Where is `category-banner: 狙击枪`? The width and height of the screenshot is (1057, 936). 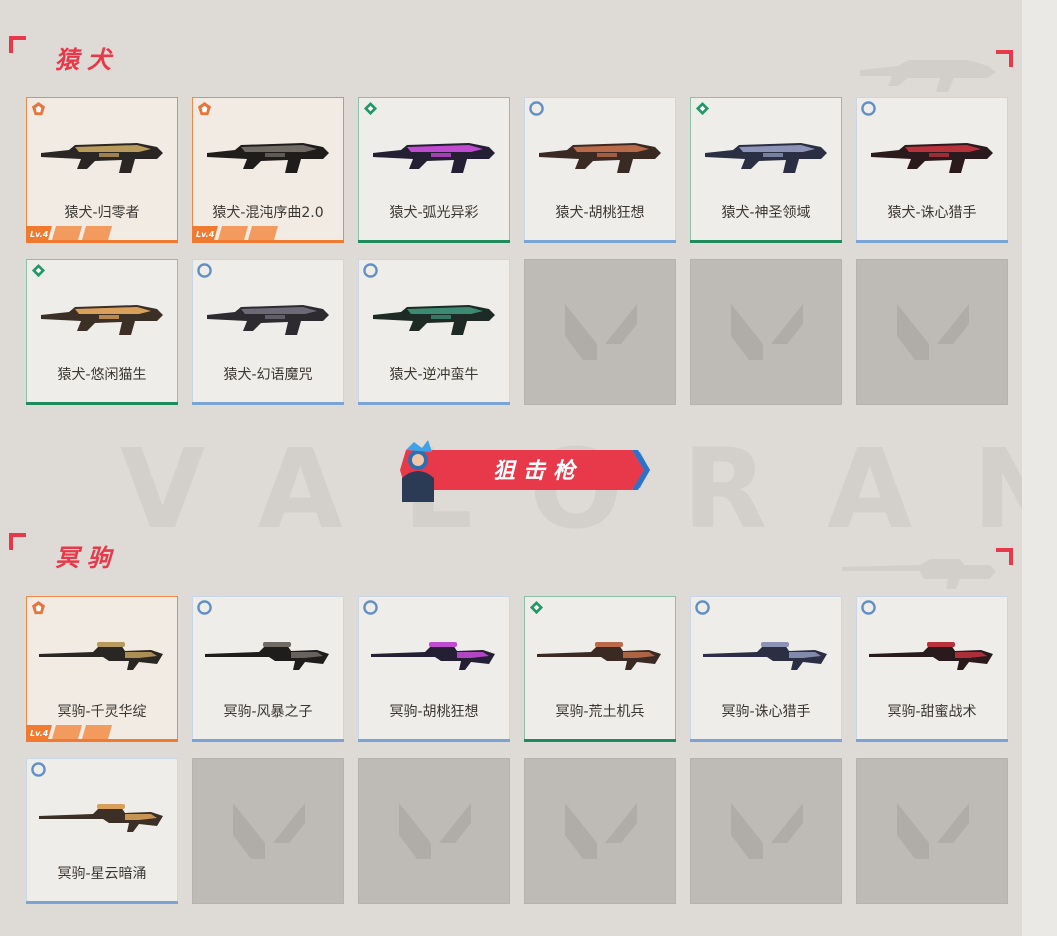
category-banner: 狙击枪 is located at coordinates (525, 471).